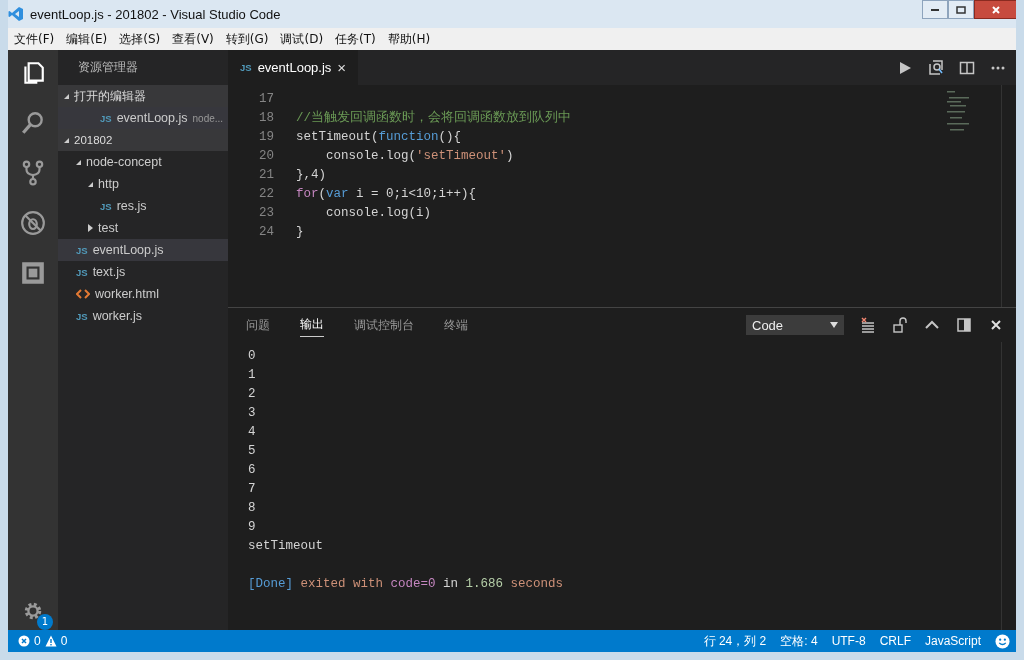  I want to click on lock-icon, so click(900, 325).